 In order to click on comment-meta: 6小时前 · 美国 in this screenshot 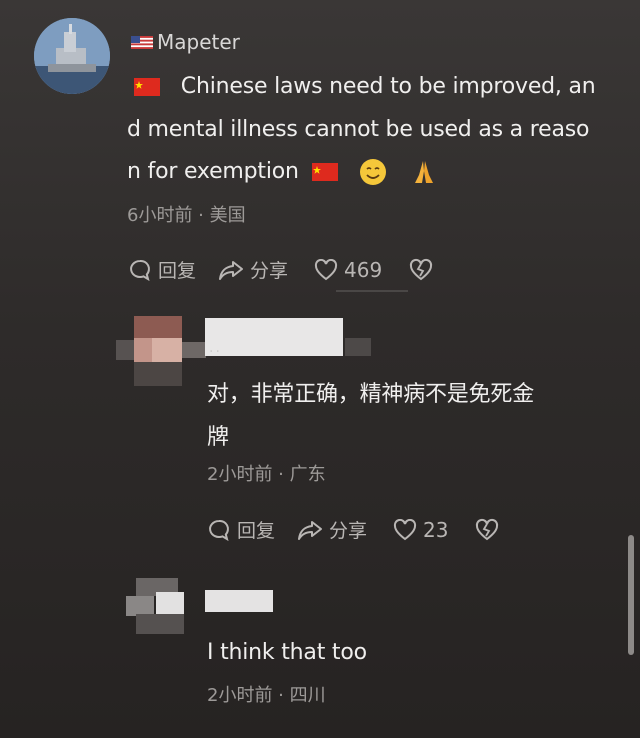, I will do `click(186, 215)`.